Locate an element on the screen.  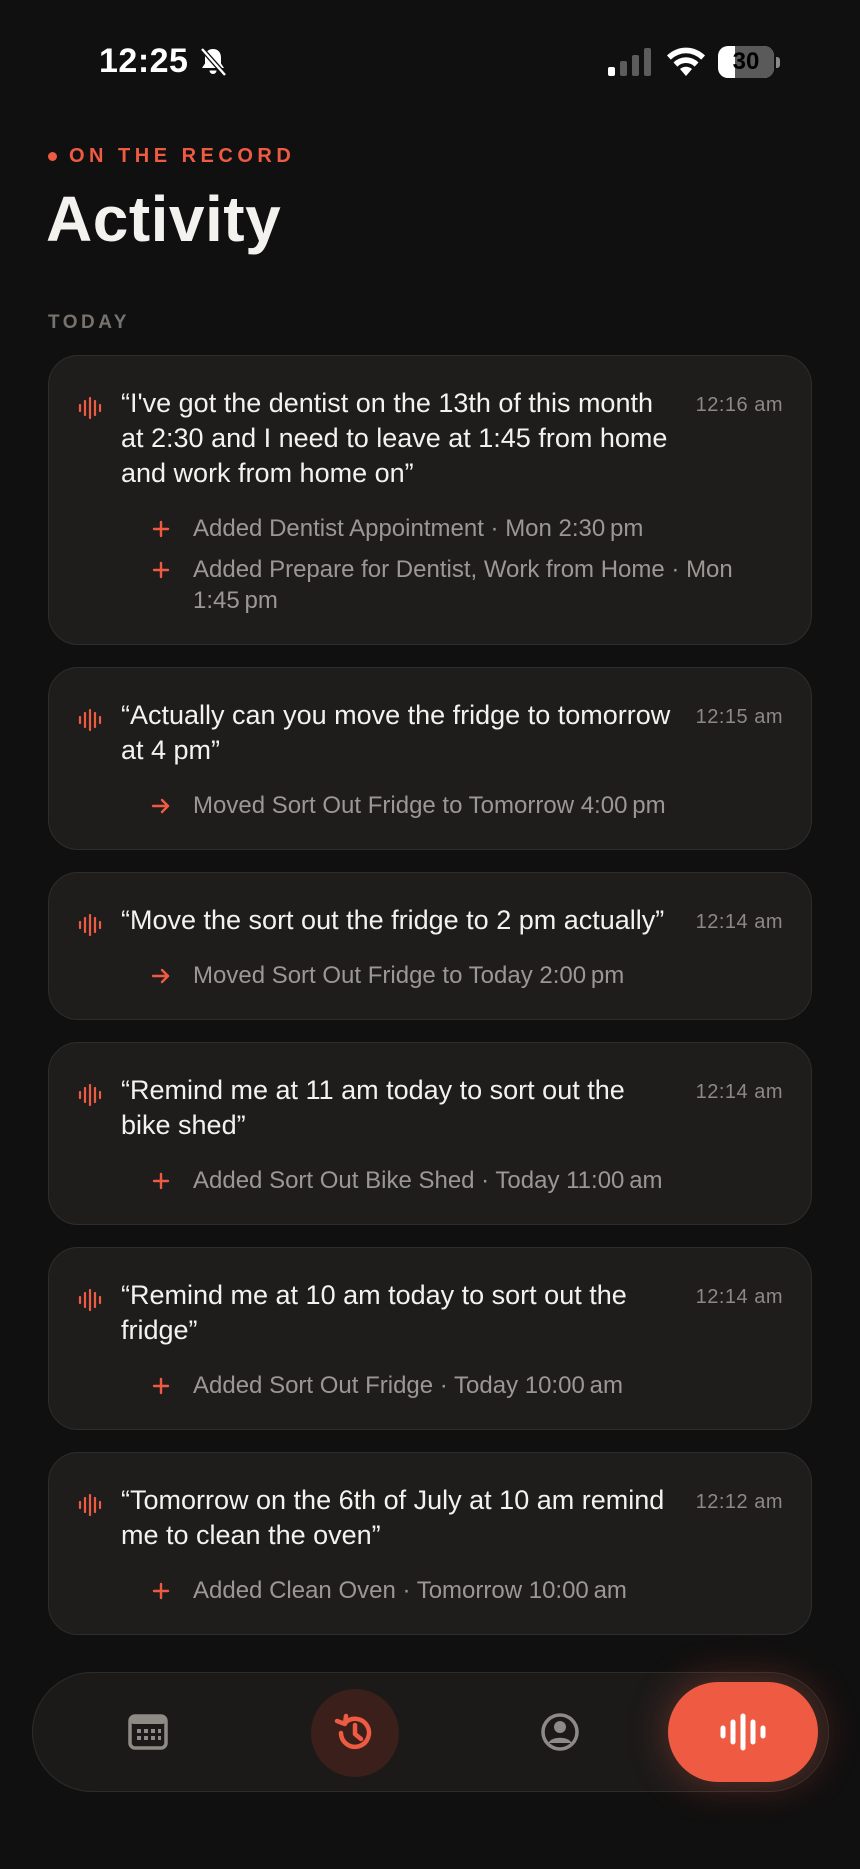
cellular-signal-icon is located at coordinates (629, 62).